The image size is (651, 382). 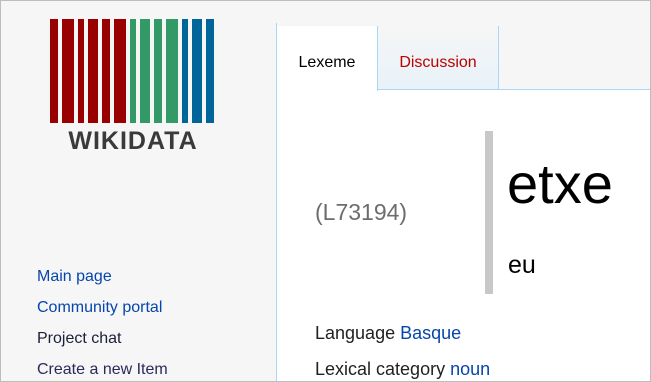 I want to click on language-statement: Language Basque, so click(x=388, y=333).